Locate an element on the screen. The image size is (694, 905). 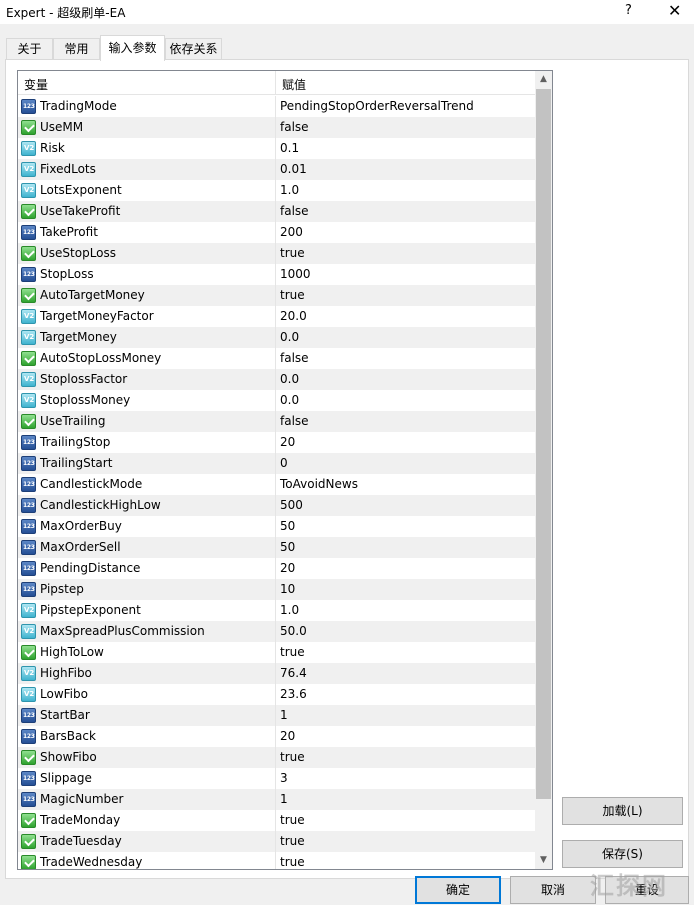
parameter-row: HighFibo 76.4 is located at coordinates (276, 673).